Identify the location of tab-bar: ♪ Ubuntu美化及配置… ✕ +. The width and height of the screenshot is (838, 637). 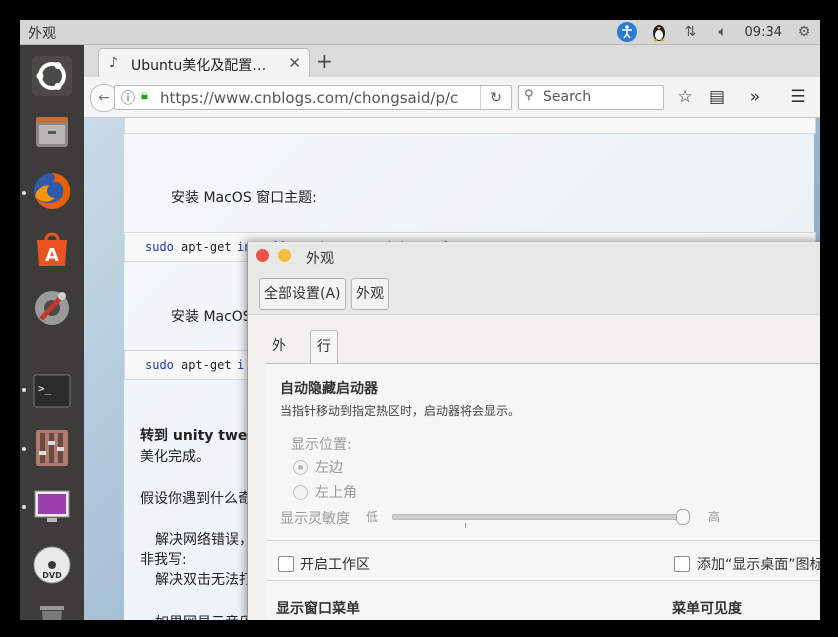
(452, 61).